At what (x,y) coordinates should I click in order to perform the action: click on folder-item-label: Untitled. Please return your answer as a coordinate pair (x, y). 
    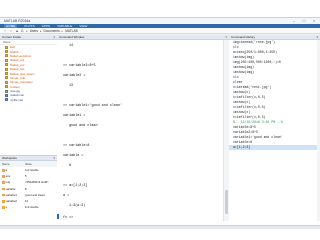
    Looking at the image, I should click on (15, 86).